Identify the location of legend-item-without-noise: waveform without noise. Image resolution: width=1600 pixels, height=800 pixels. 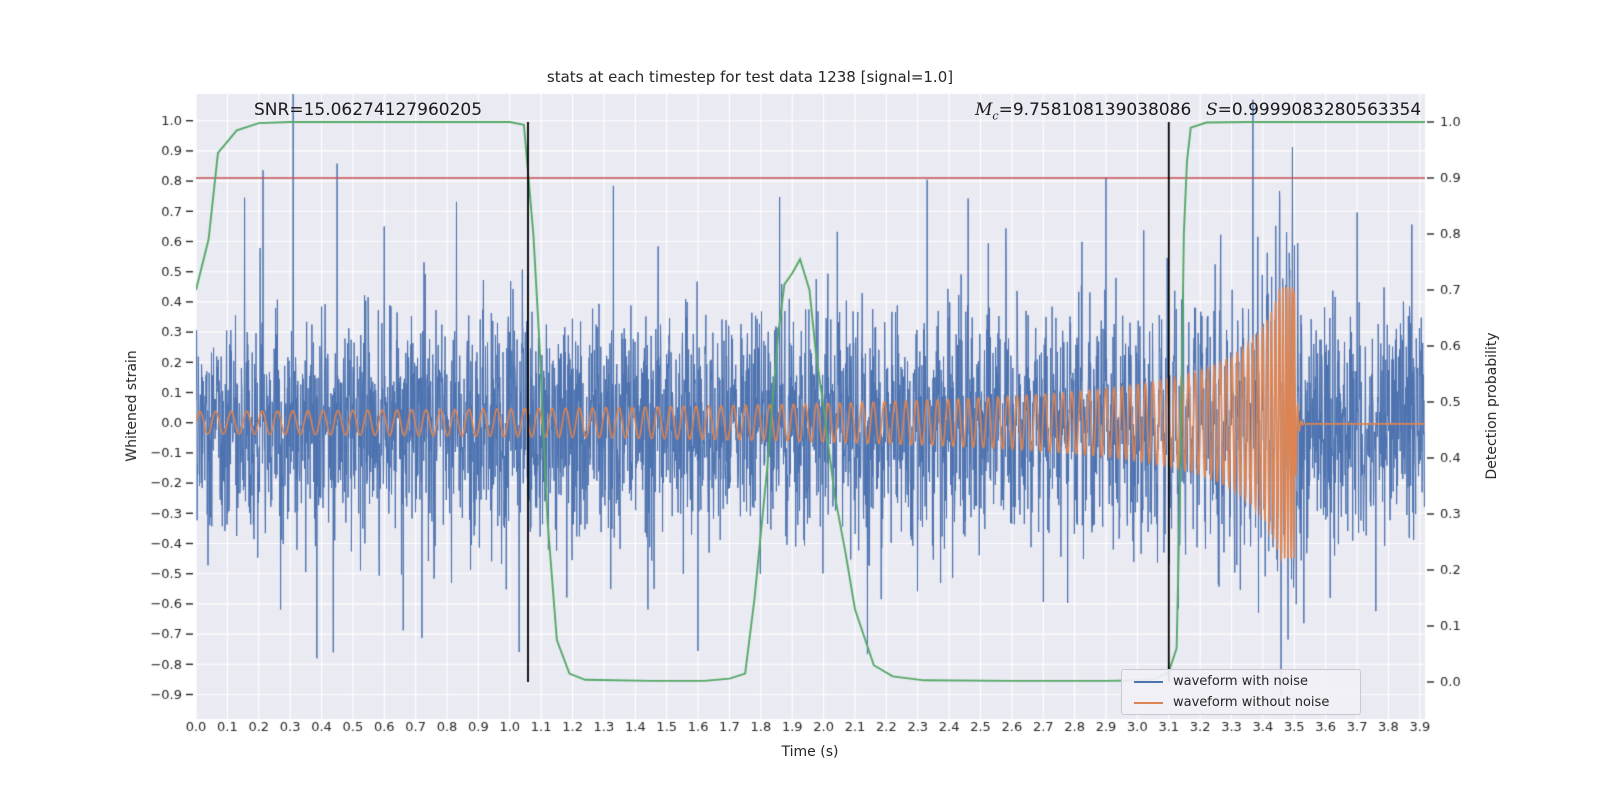
(1241, 703).